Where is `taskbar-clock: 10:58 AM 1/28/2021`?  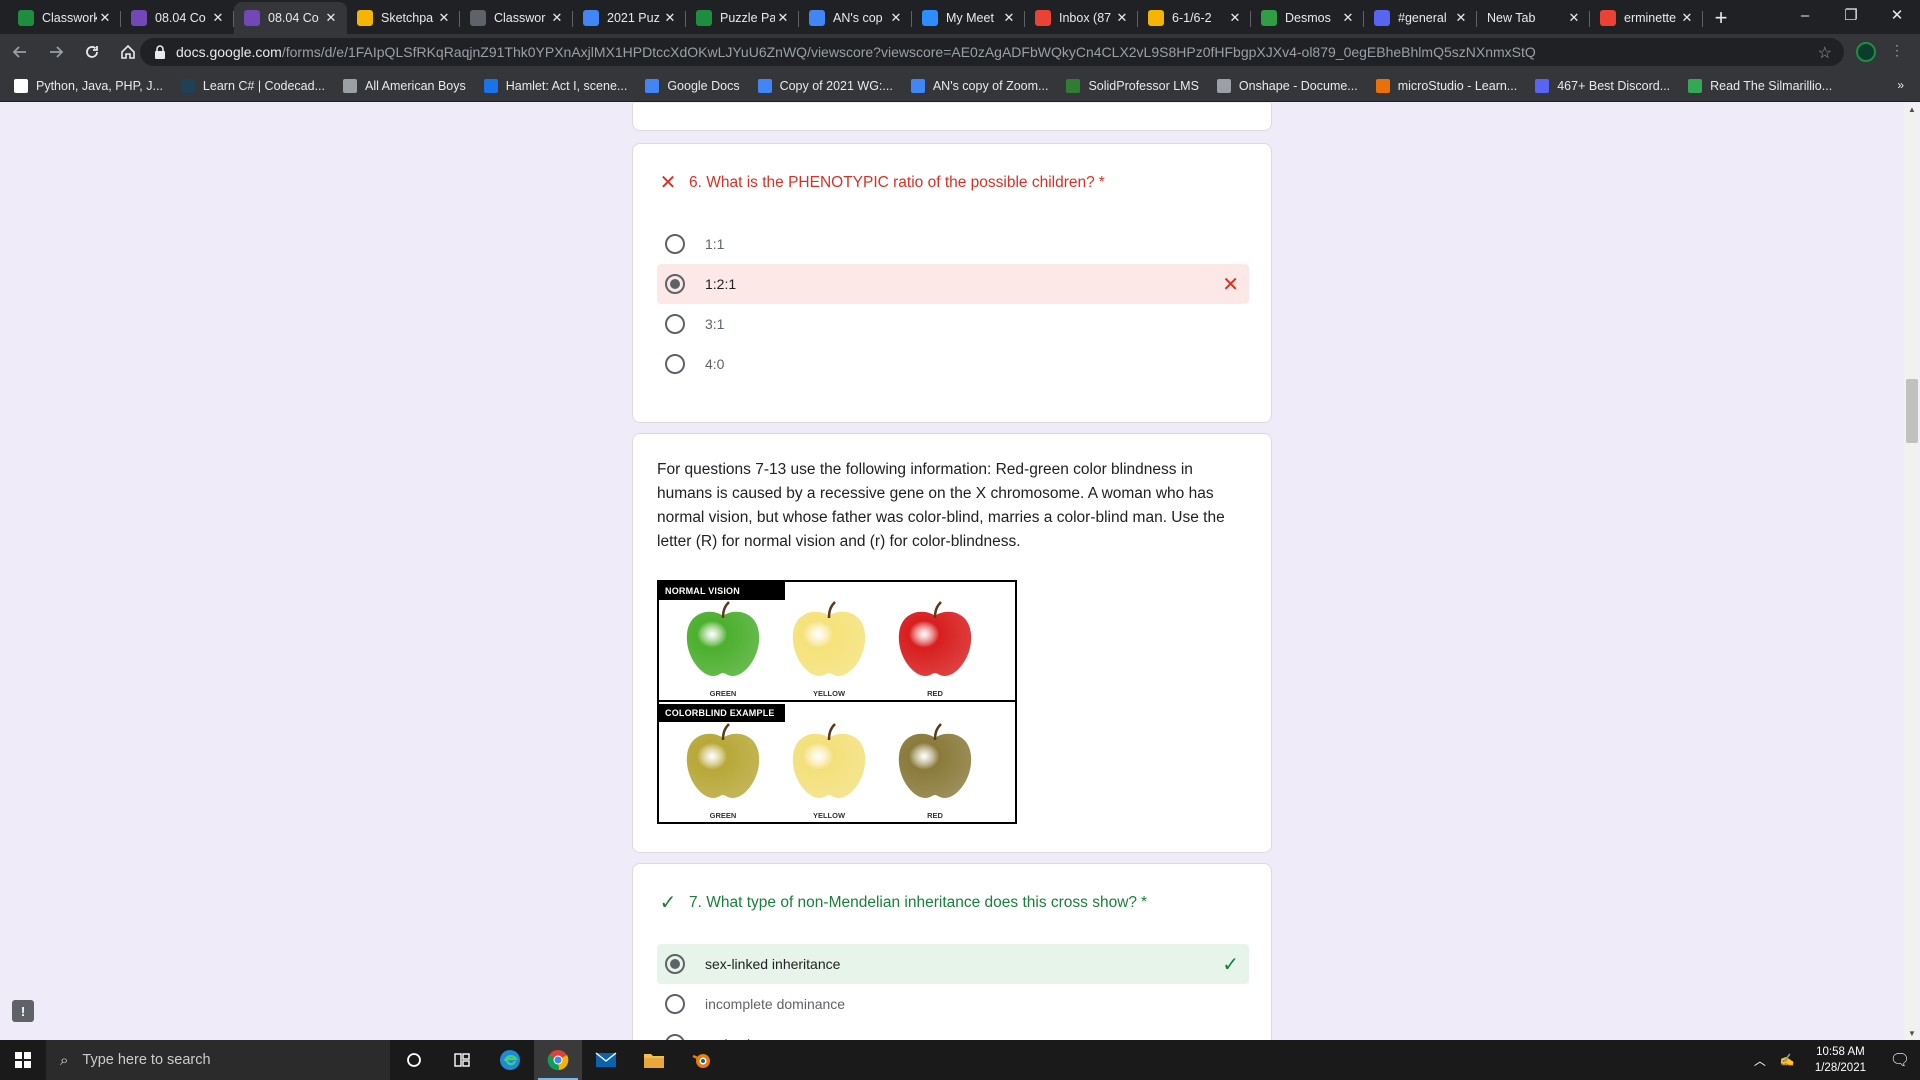 taskbar-clock: 10:58 AM 1/28/2021 is located at coordinates (1840, 1060).